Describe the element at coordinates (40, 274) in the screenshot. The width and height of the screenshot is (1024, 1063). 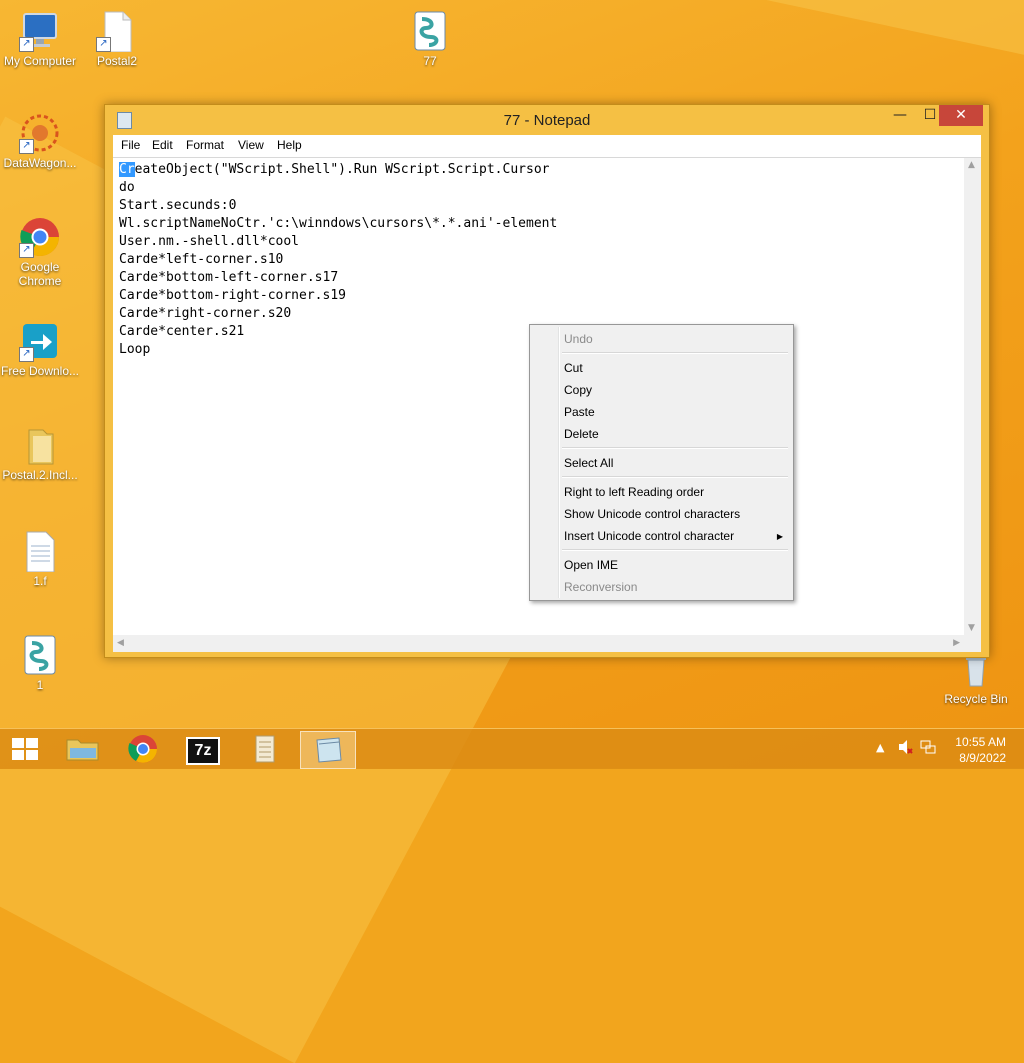
I see `icon-label: Google Chrome` at that location.